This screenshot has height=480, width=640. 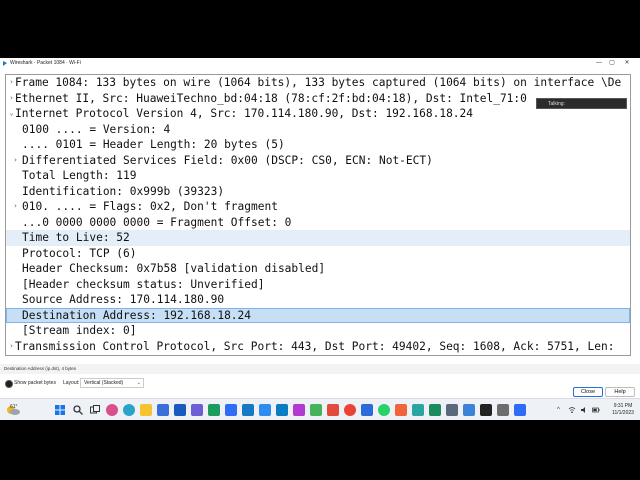 What do you see at coordinates (248, 410) in the screenshot?
I see `wireshark-icon` at bounding box center [248, 410].